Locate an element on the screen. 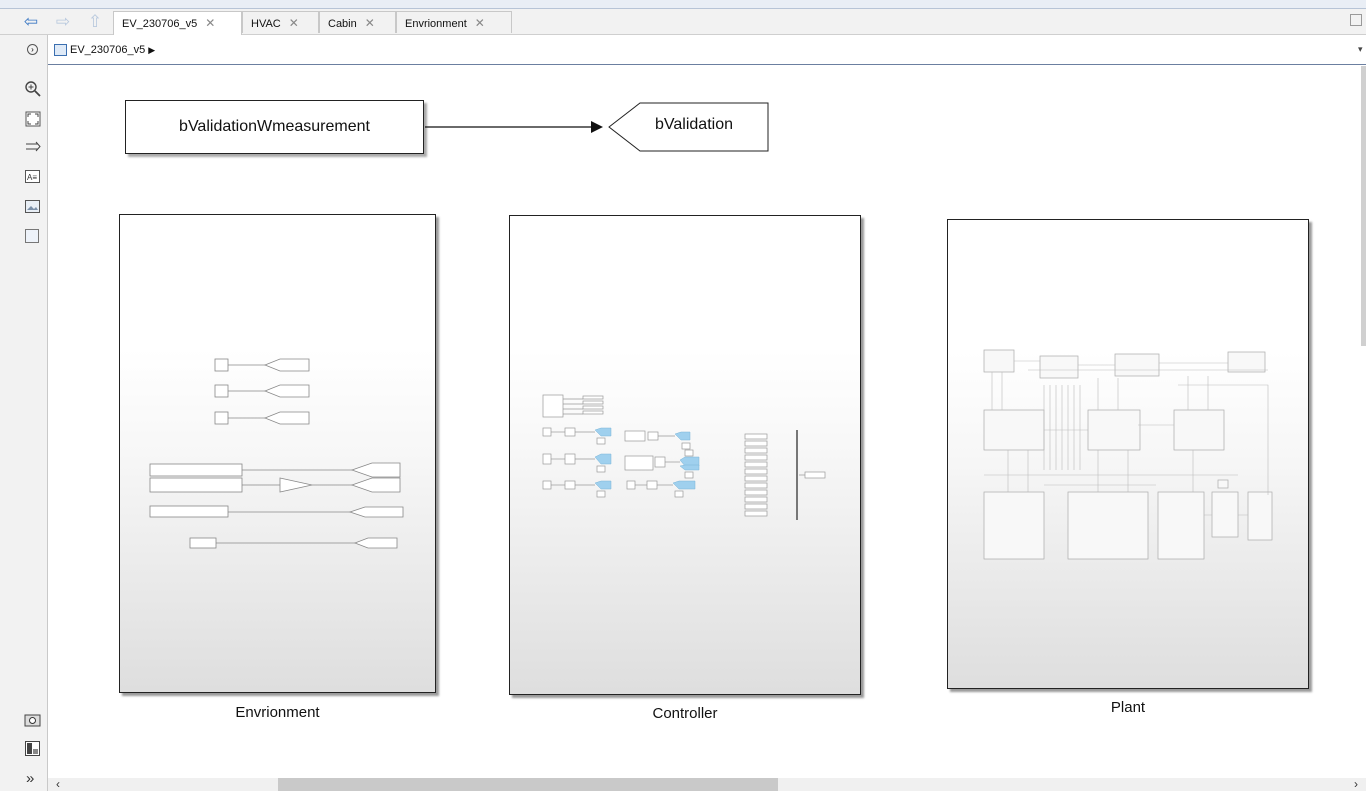 This screenshot has height=791, width=1366. breadcrumb-arrow-icon: ▶ is located at coordinates (151, 50).